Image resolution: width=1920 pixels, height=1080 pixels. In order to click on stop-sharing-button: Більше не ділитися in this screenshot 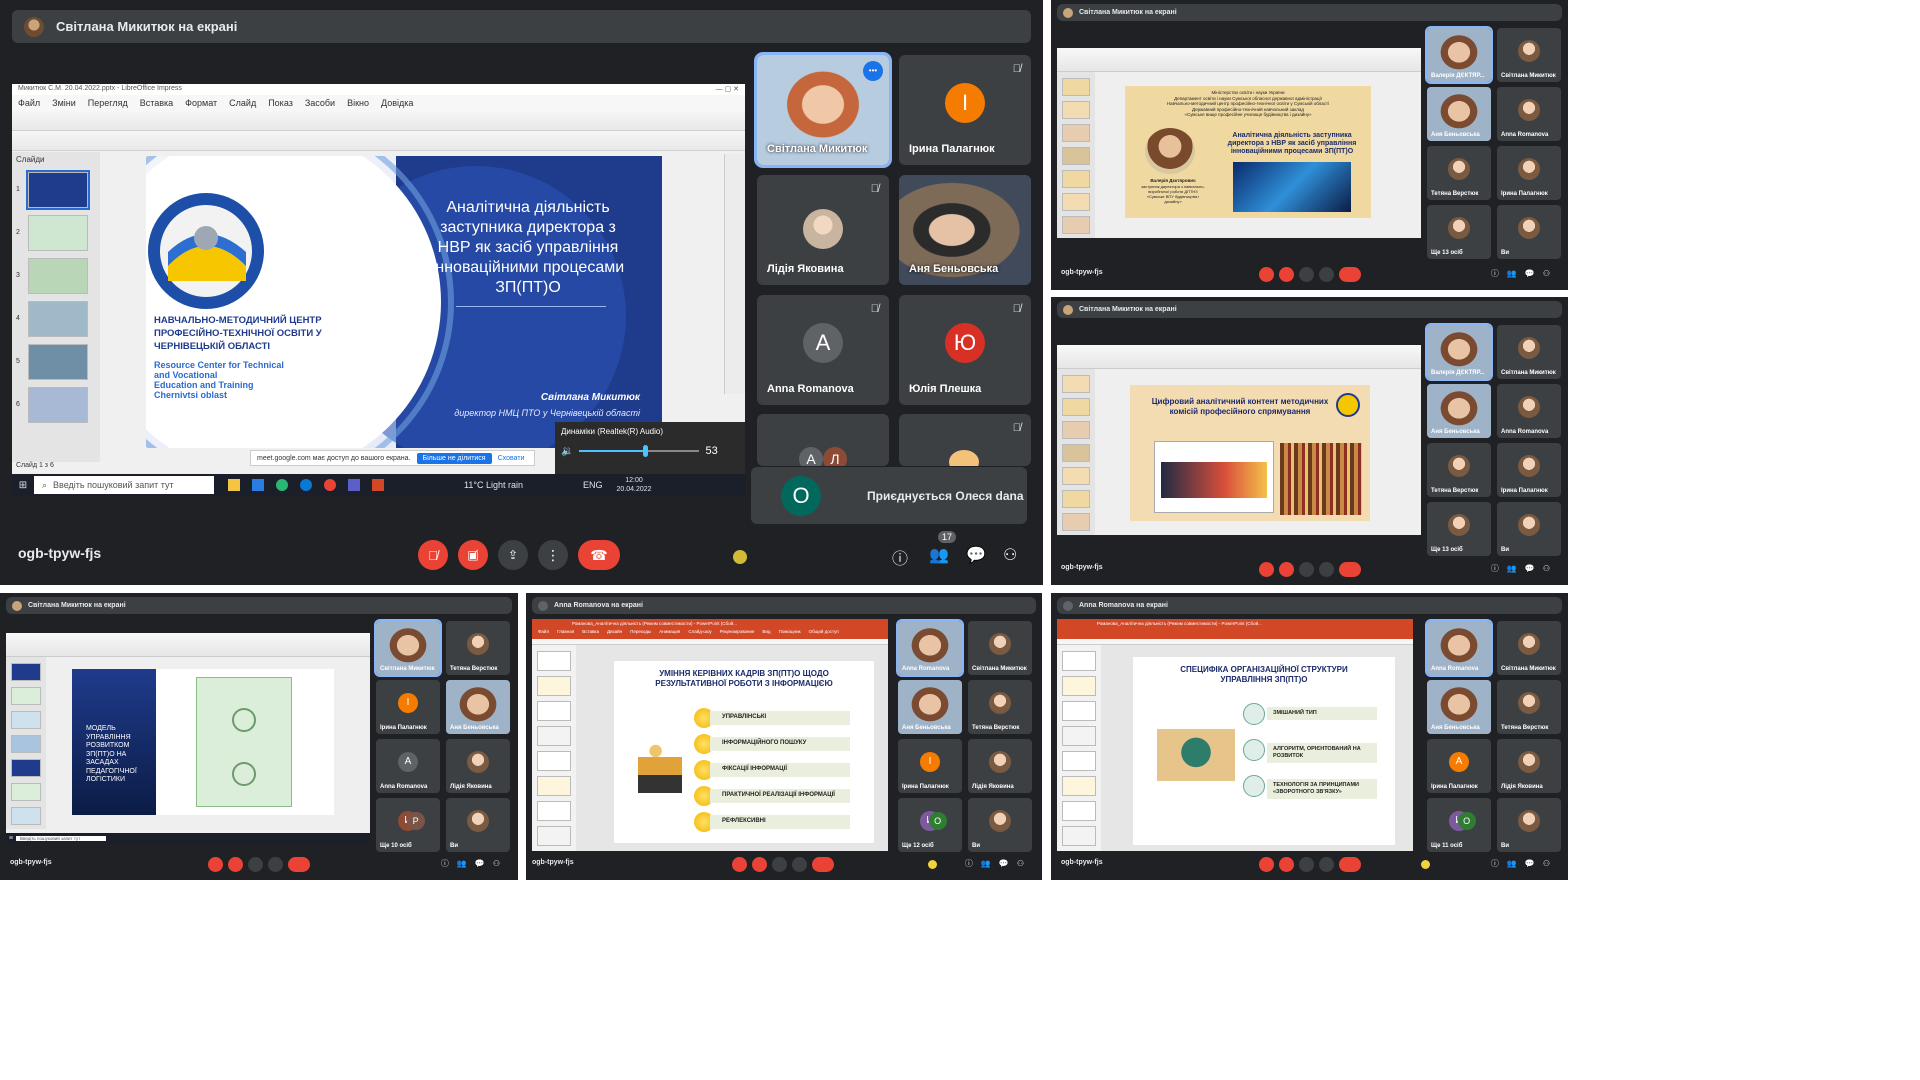, I will do `click(454, 458)`.